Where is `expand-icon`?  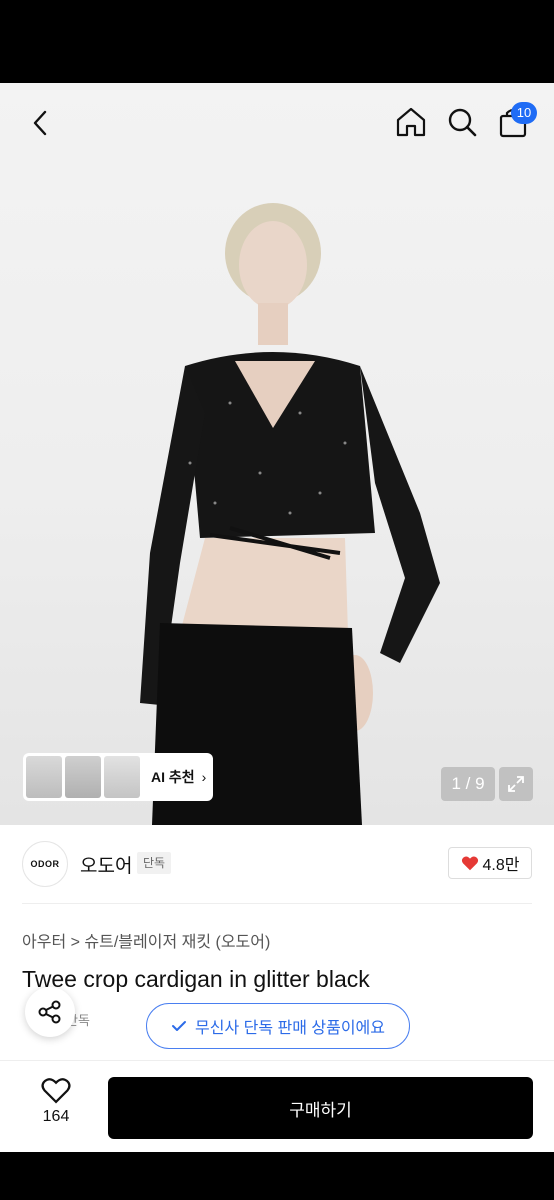
expand-icon is located at coordinates (516, 784).